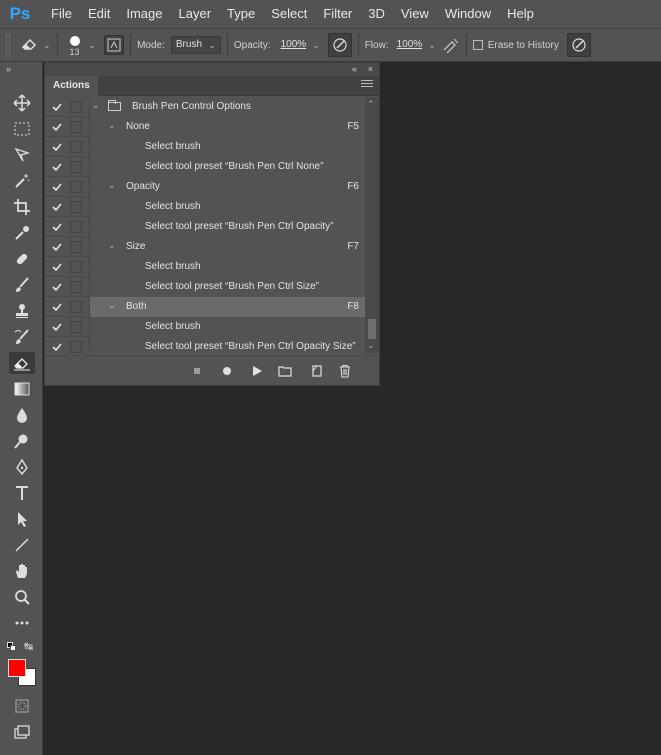  I want to click on clone-stamp-tool-icon, so click(22, 311).